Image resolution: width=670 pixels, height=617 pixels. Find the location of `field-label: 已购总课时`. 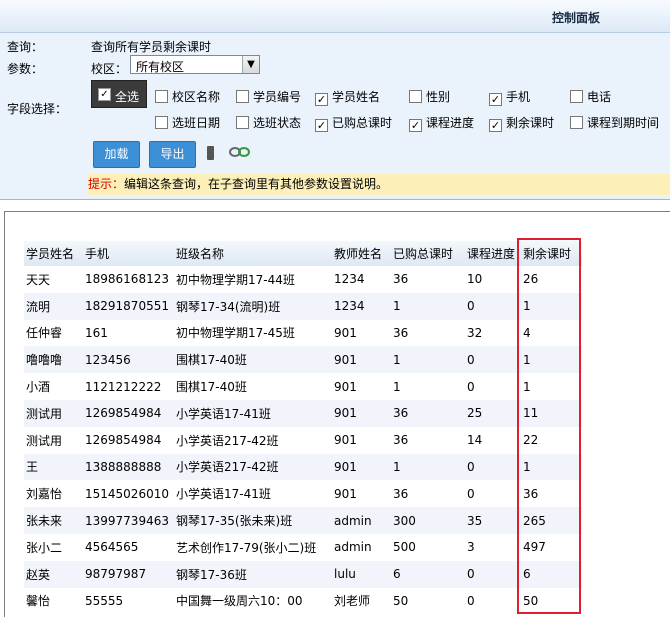

field-label: 已购总课时 is located at coordinates (362, 123).